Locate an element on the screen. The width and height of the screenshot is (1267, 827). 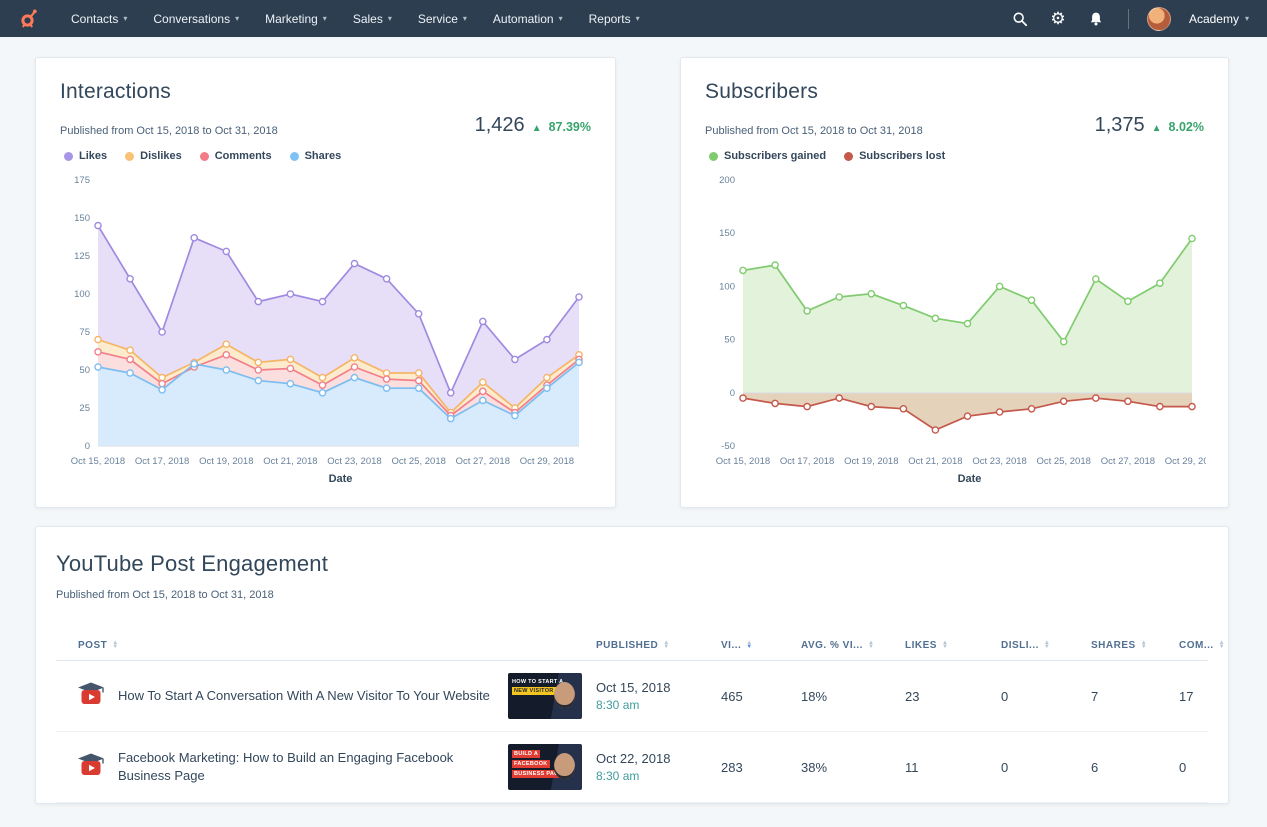
dislikes-value: 0 is located at coordinates (1005, 767).